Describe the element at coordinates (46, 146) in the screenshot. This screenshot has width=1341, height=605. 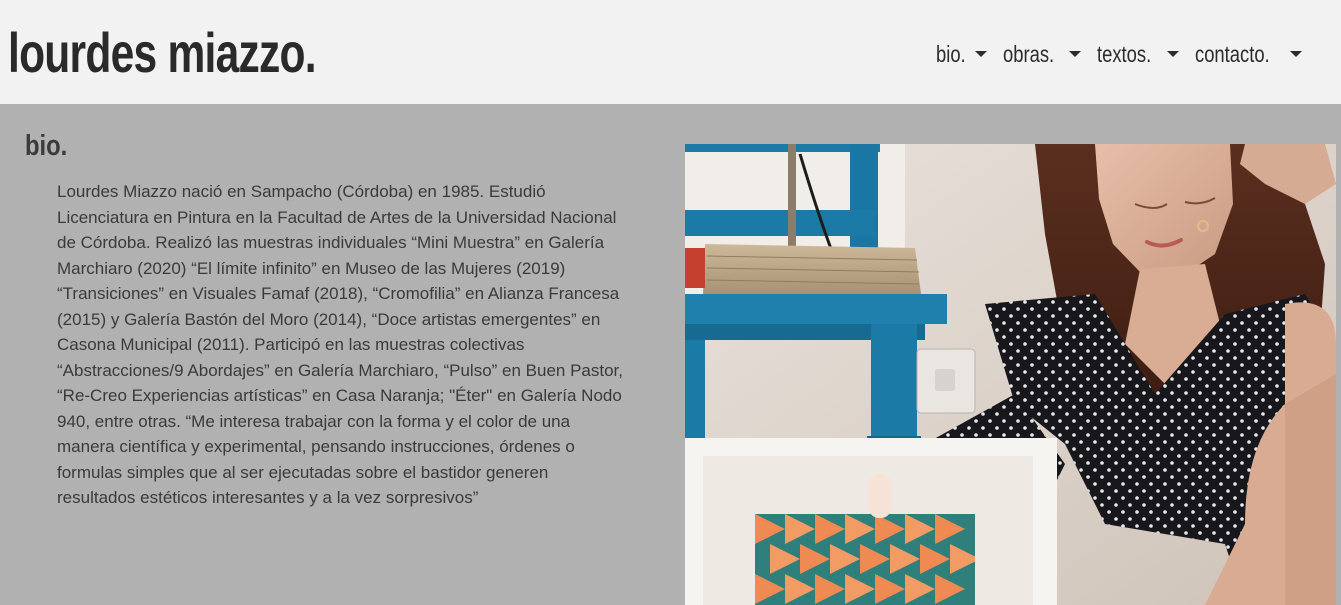
I see `section-title: bio.` at that location.